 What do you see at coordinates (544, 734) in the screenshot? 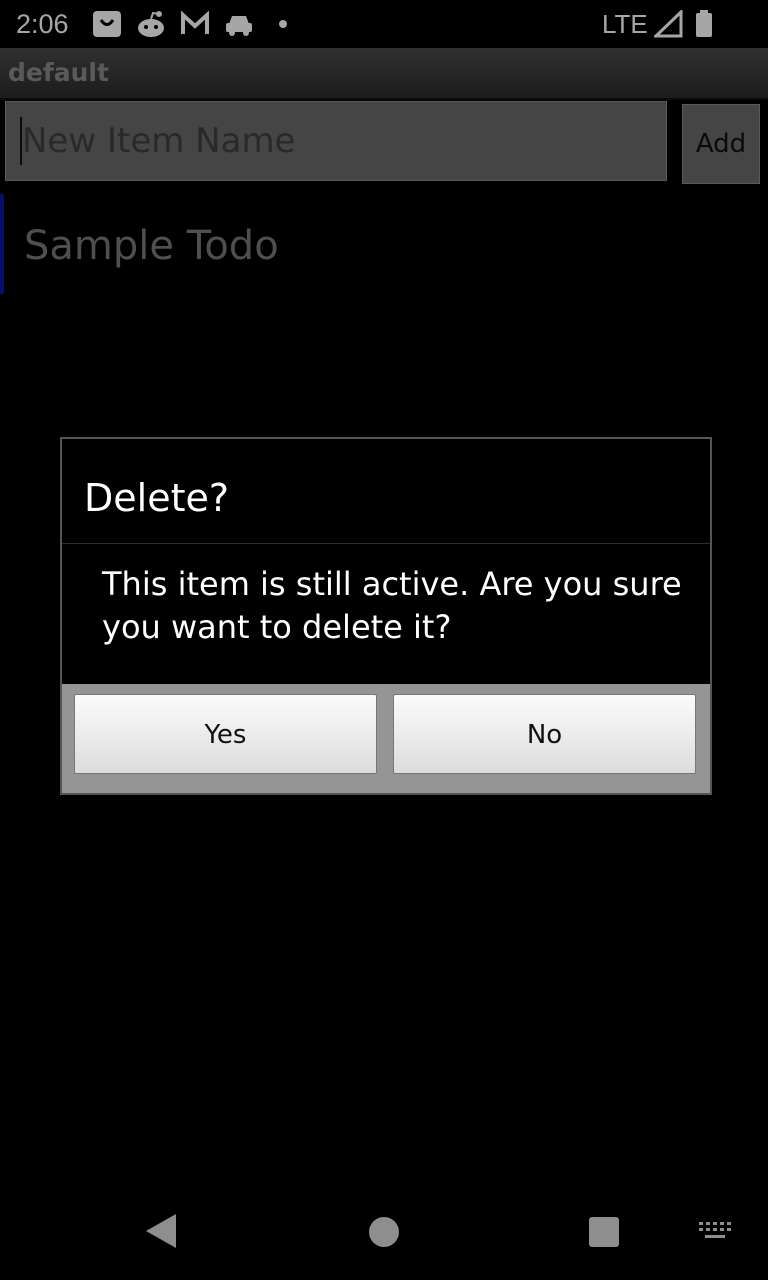
I see `no-button: No` at bounding box center [544, 734].